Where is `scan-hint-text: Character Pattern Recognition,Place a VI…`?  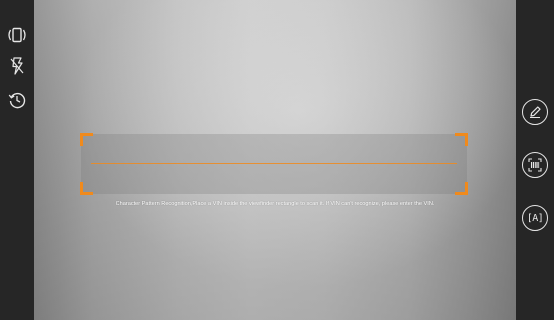 scan-hint-text: Character Pattern Recognition,Place a VI… is located at coordinates (275, 204).